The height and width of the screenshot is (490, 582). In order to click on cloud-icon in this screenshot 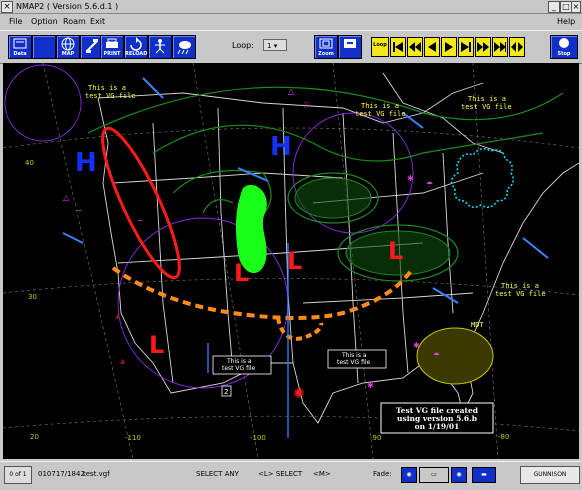, I will do `click(184, 48)`.